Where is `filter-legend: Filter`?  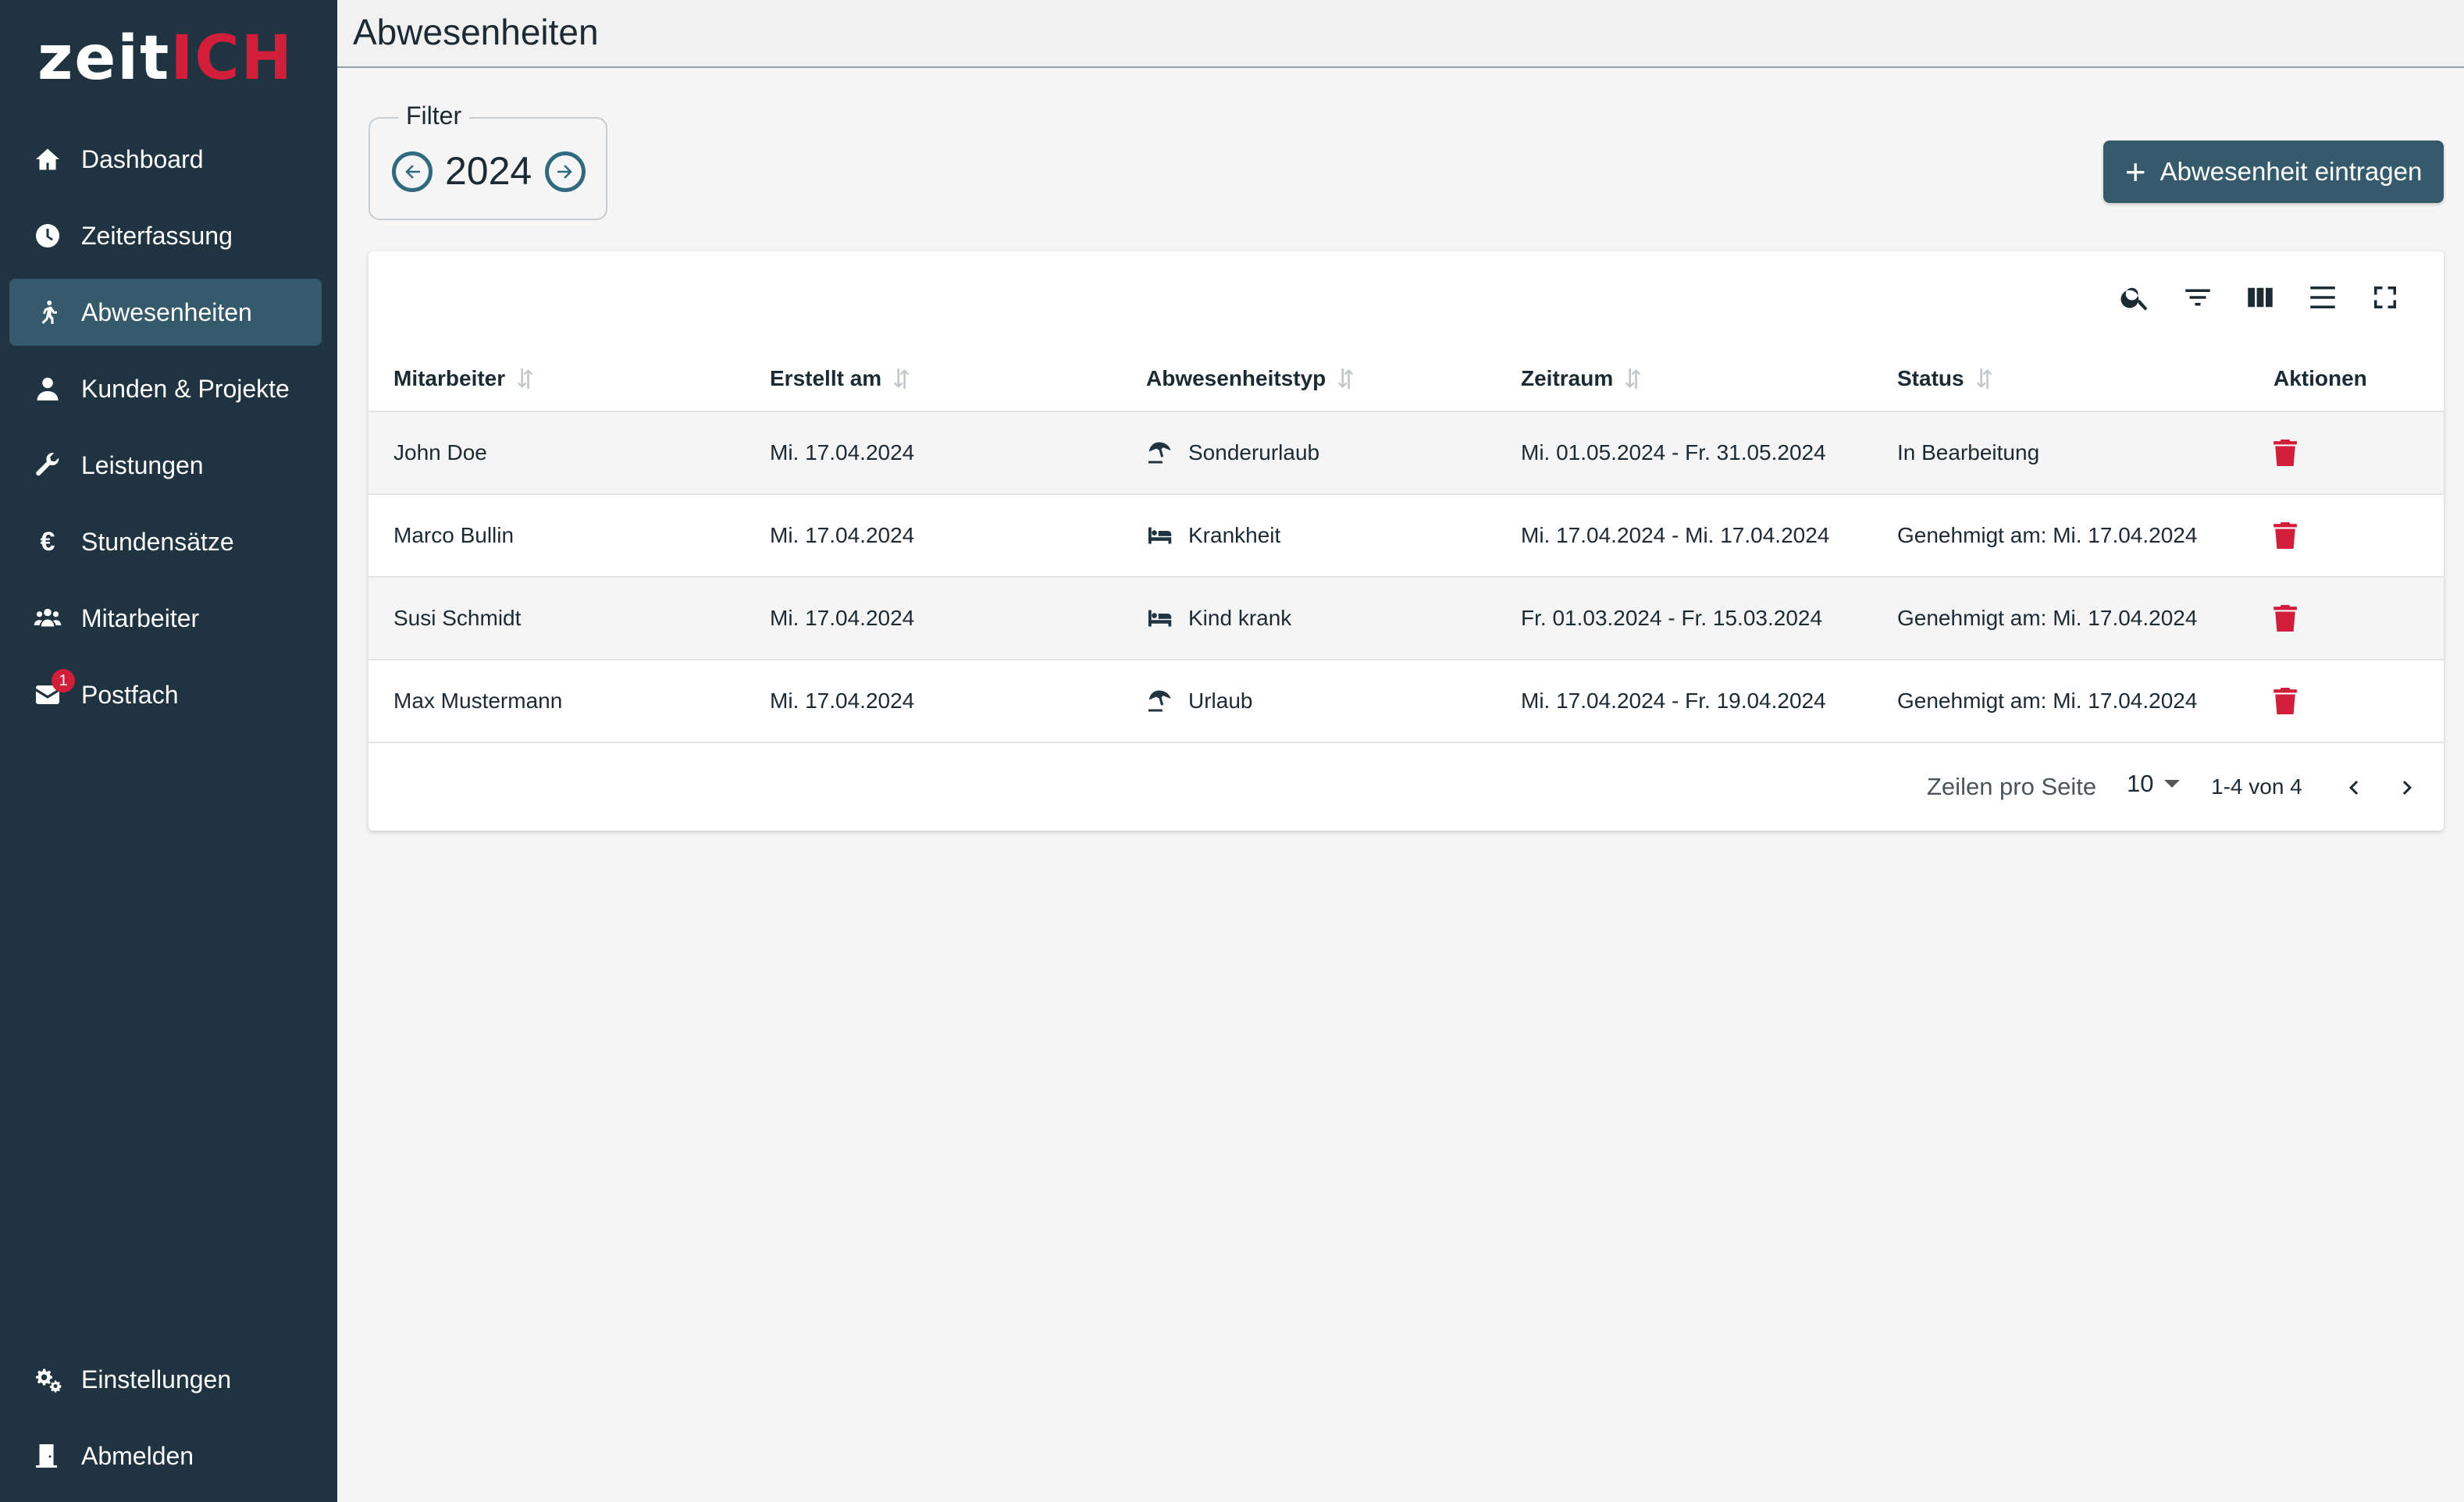
filter-legend: Filter is located at coordinates (434, 115).